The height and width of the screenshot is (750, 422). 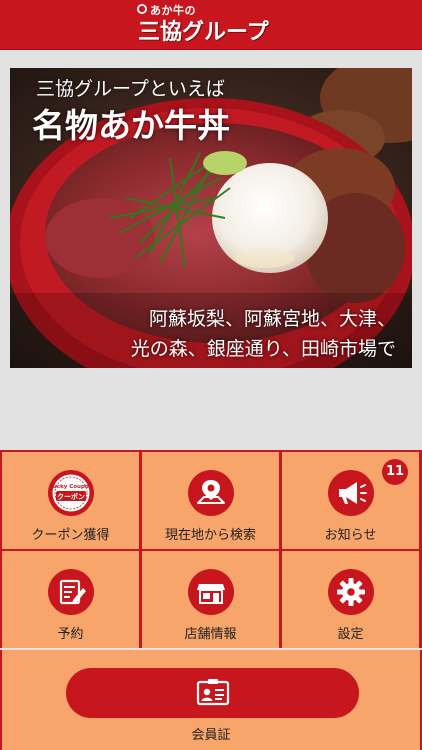 What do you see at coordinates (70, 634) in the screenshot?
I see `menu-item-label: 予約` at bounding box center [70, 634].